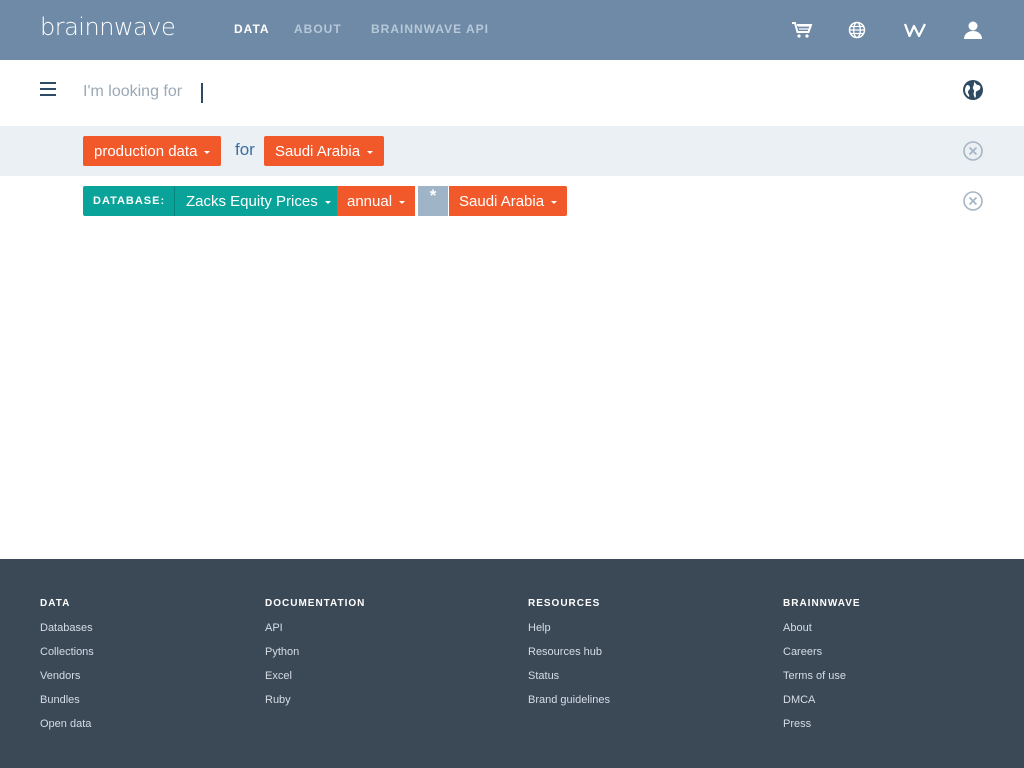  I want to click on footer-link-collections: Collections, so click(67, 658).